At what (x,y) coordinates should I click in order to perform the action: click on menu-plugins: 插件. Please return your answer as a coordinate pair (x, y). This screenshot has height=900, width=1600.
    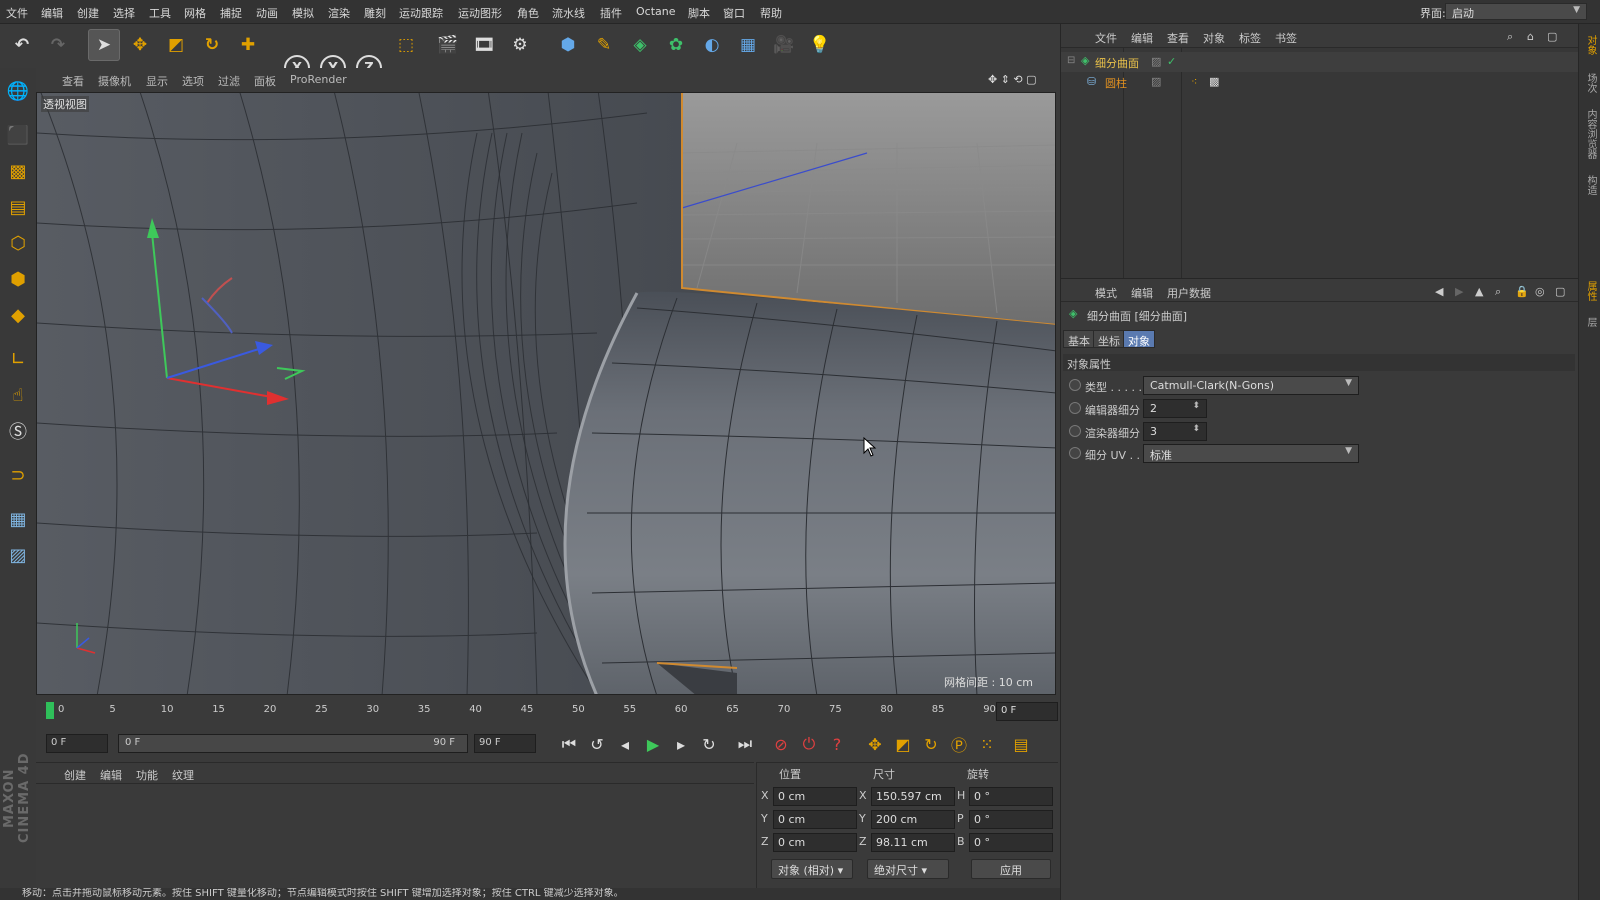
    Looking at the image, I should click on (611, 13).